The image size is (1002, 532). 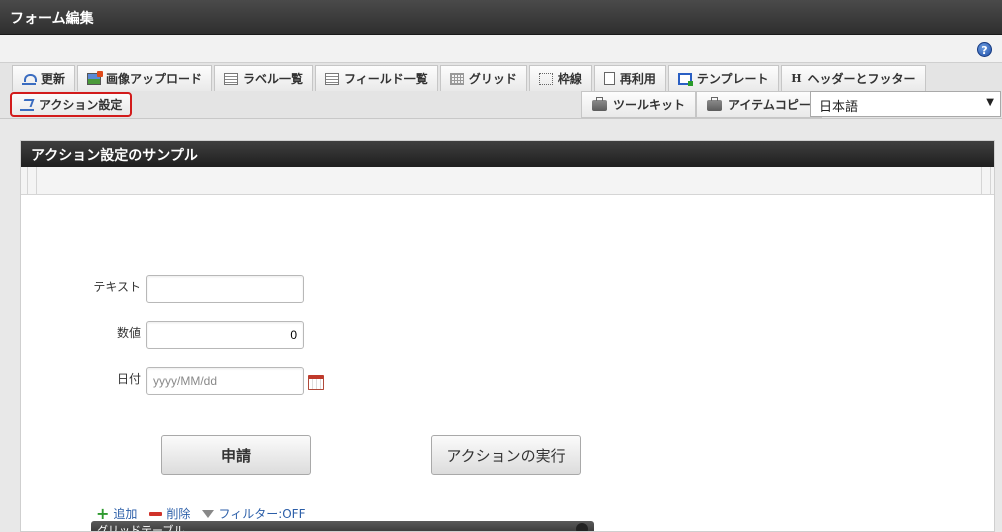 What do you see at coordinates (732, 79) in the screenshot?
I see `tab-label: テンプレート` at bounding box center [732, 79].